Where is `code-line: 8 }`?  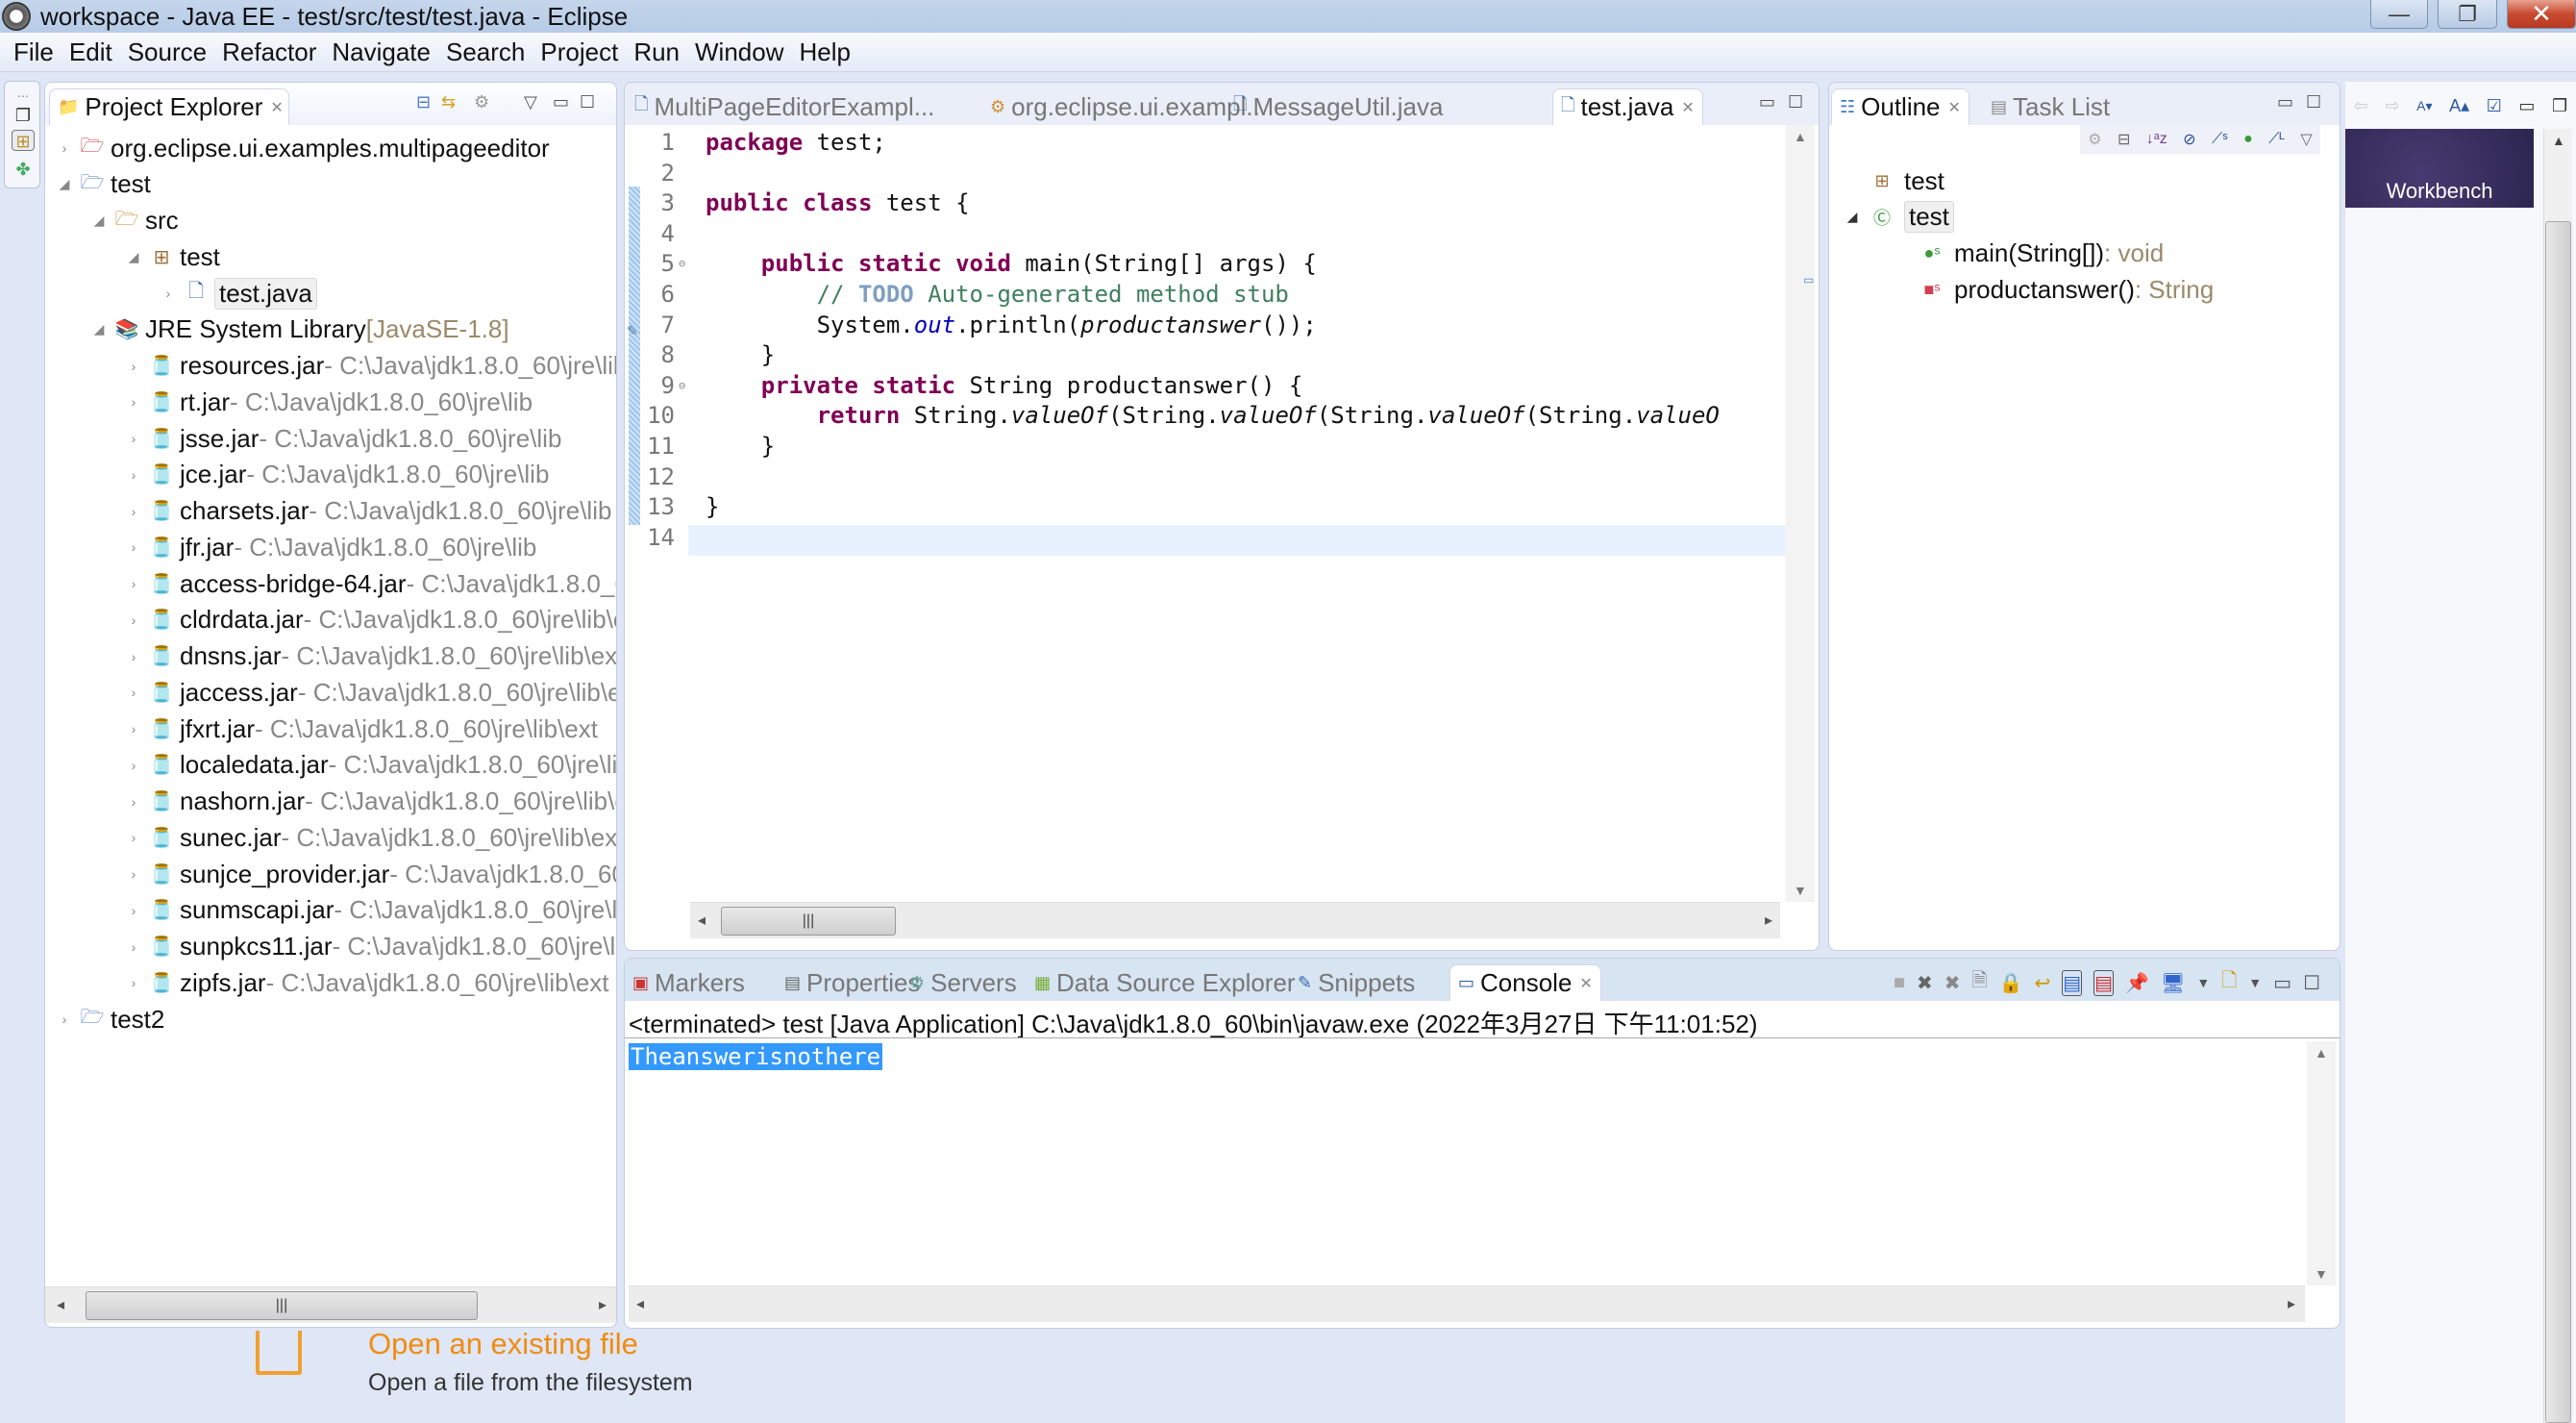 code-line: 8 } is located at coordinates (708, 354).